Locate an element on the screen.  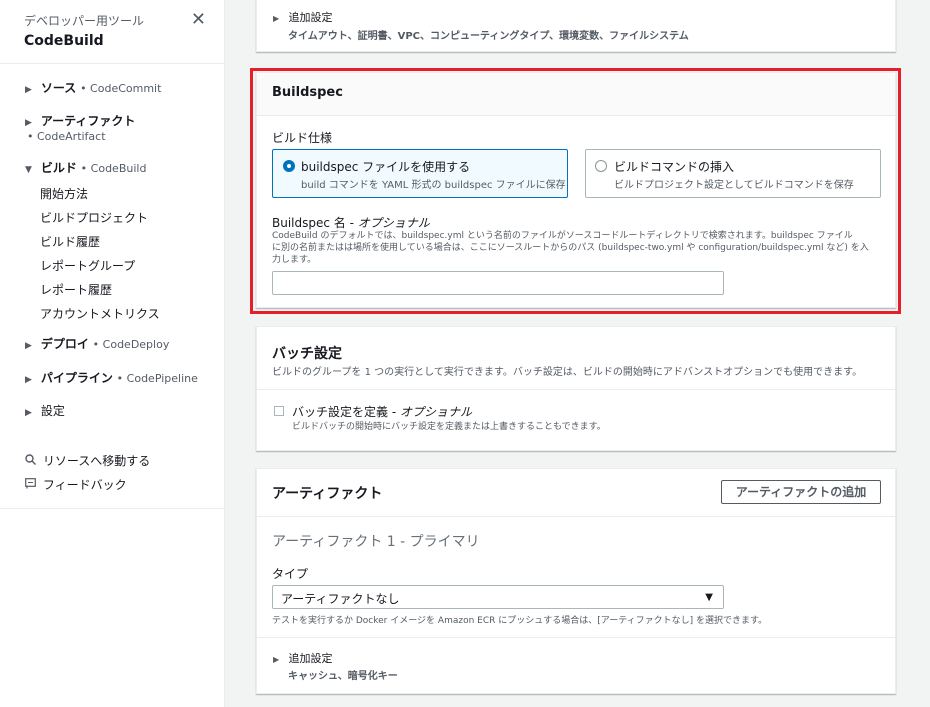
search-icon is located at coordinates (32, 461).